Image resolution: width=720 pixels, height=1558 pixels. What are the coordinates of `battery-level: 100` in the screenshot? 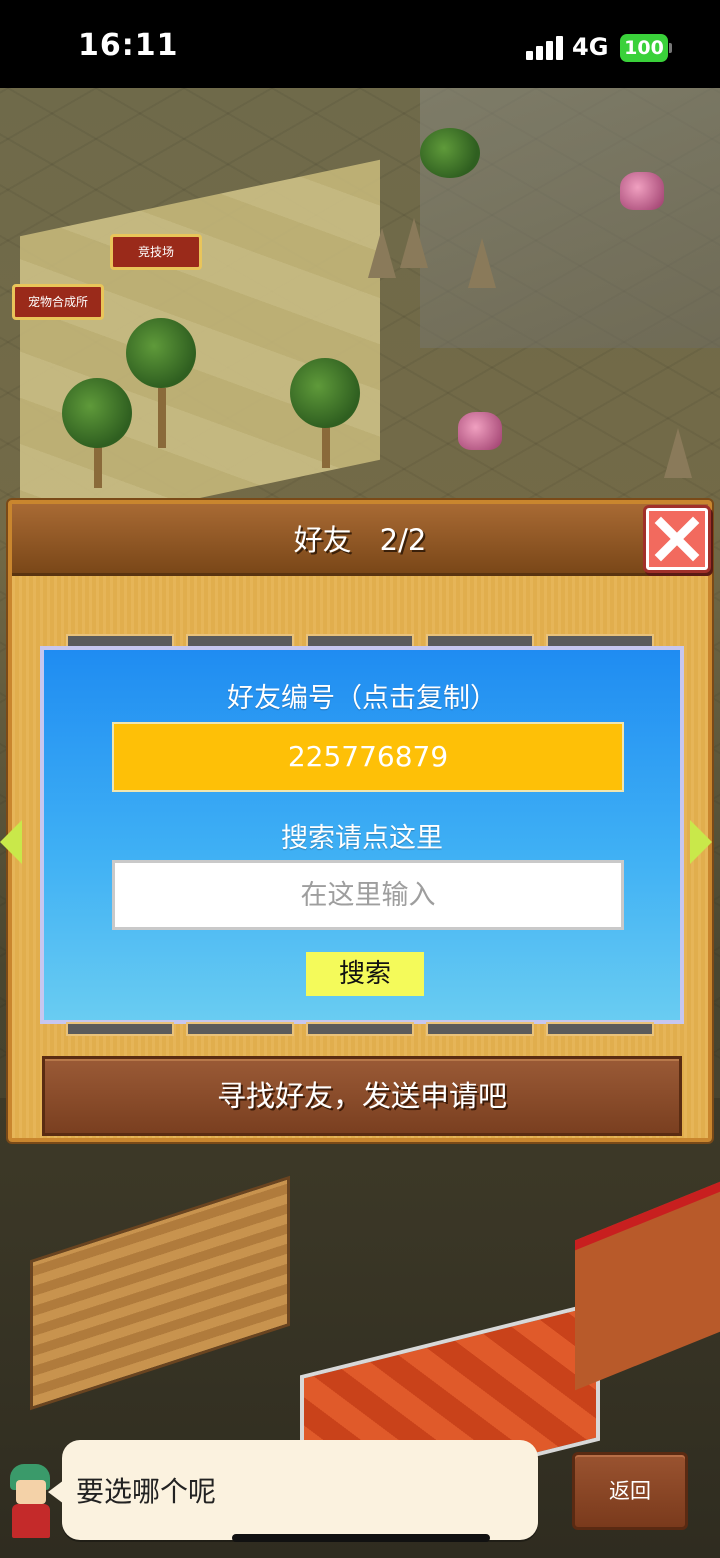 It's located at (644, 48).